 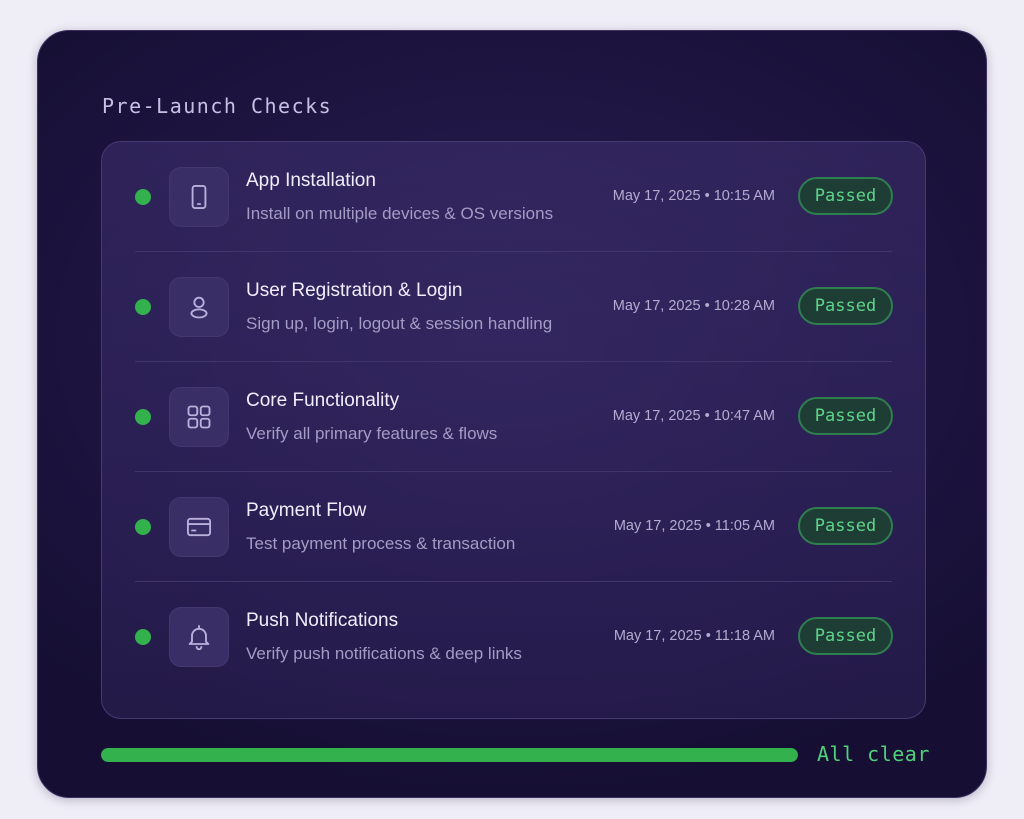 I want to click on credit-card-icon, so click(x=199, y=527).